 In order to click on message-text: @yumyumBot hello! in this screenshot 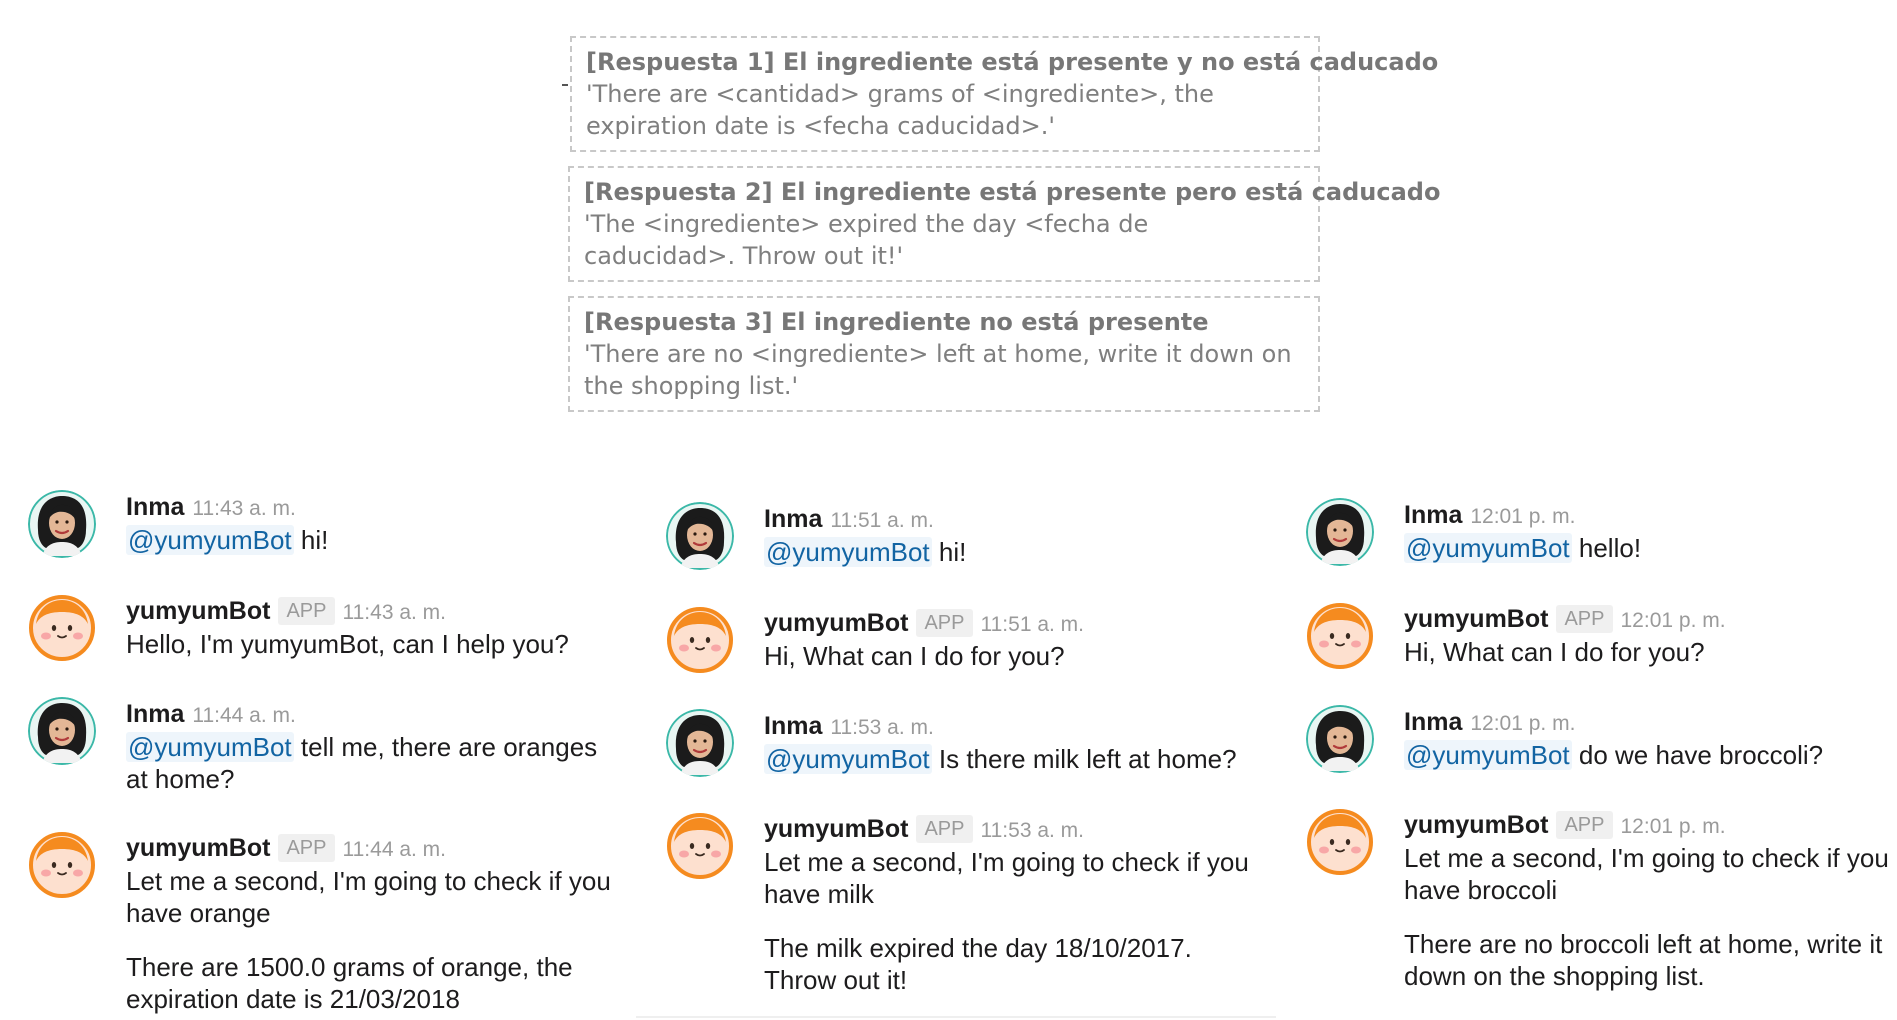, I will do `click(1650, 548)`.